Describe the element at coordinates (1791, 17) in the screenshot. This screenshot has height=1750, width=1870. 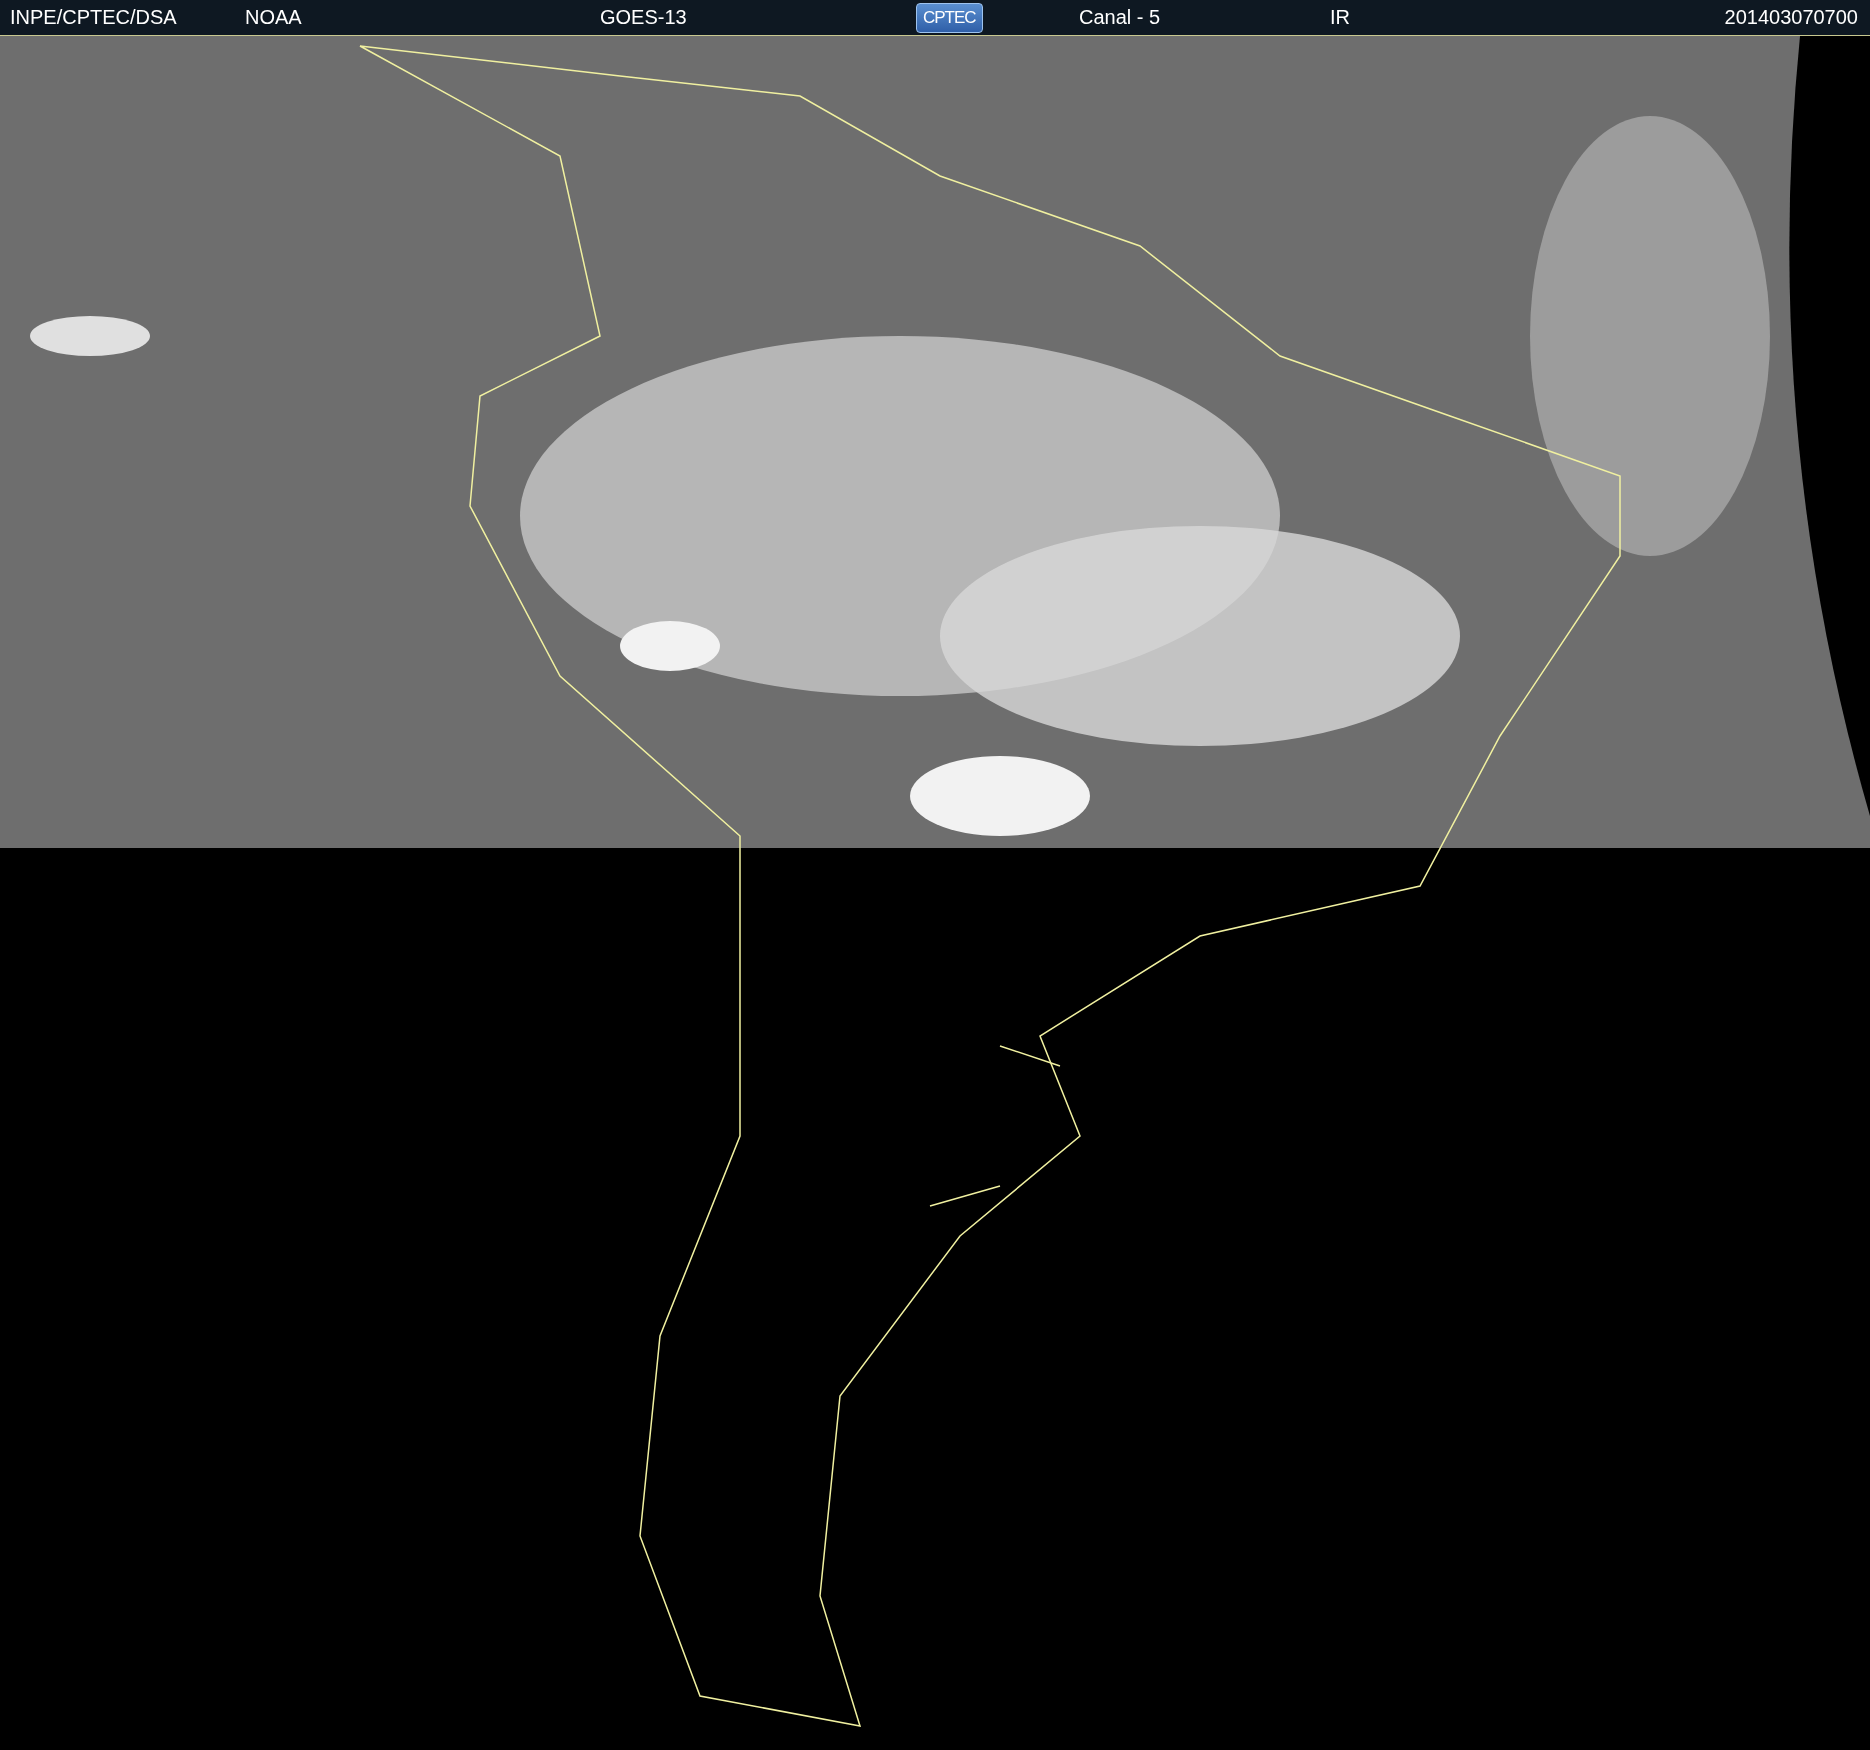
I see `header-label: 201403070700` at that location.